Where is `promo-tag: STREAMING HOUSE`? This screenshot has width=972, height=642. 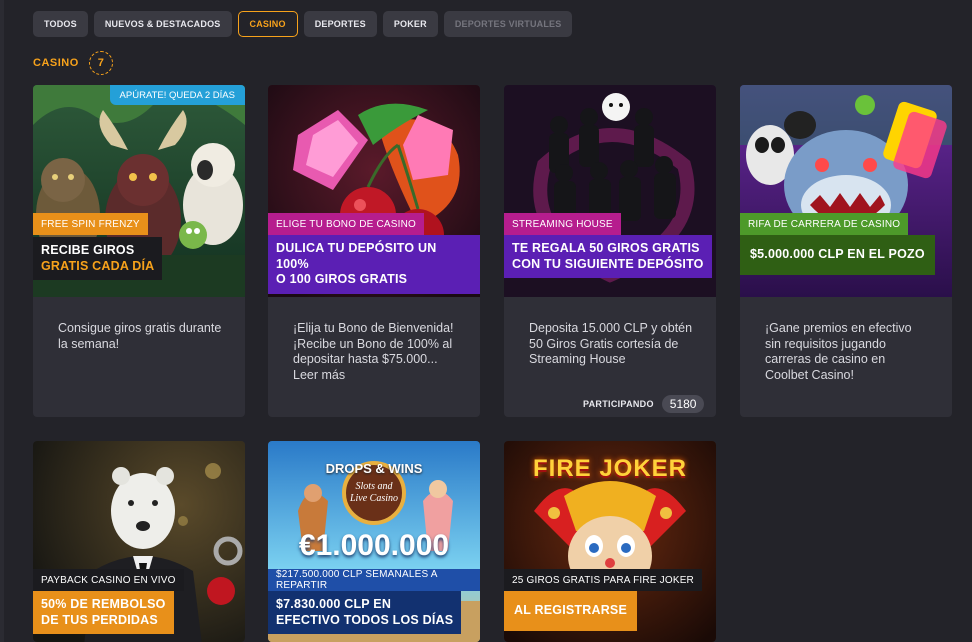
promo-tag: STREAMING HOUSE is located at coordinates (562, 224).